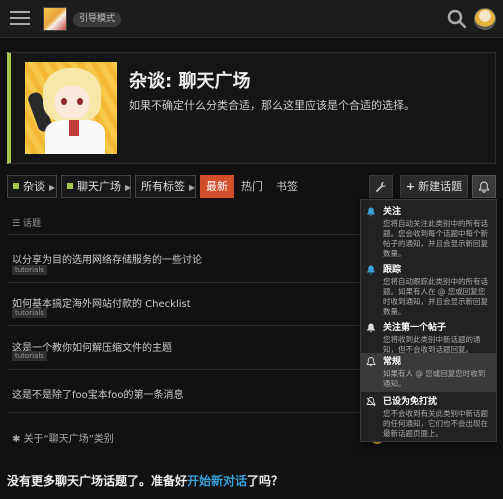  I want to click on plus-icon: +, so click(410, 186).